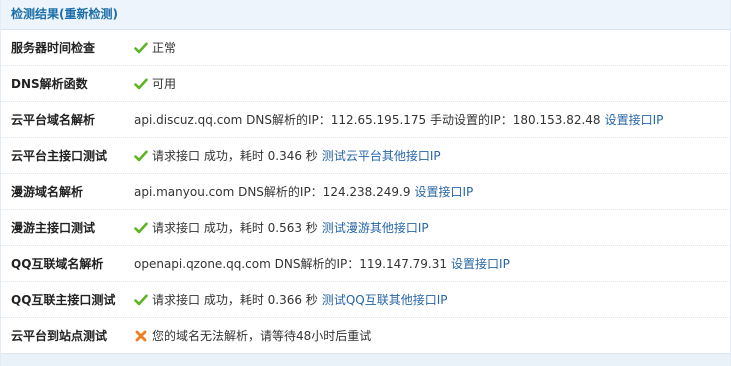  What do you see at coordinates (235, 300) in the screenshot?
I see `row-text: 请求接口 成功，耗时 0.366 秒` at bounding box center [235, 300].